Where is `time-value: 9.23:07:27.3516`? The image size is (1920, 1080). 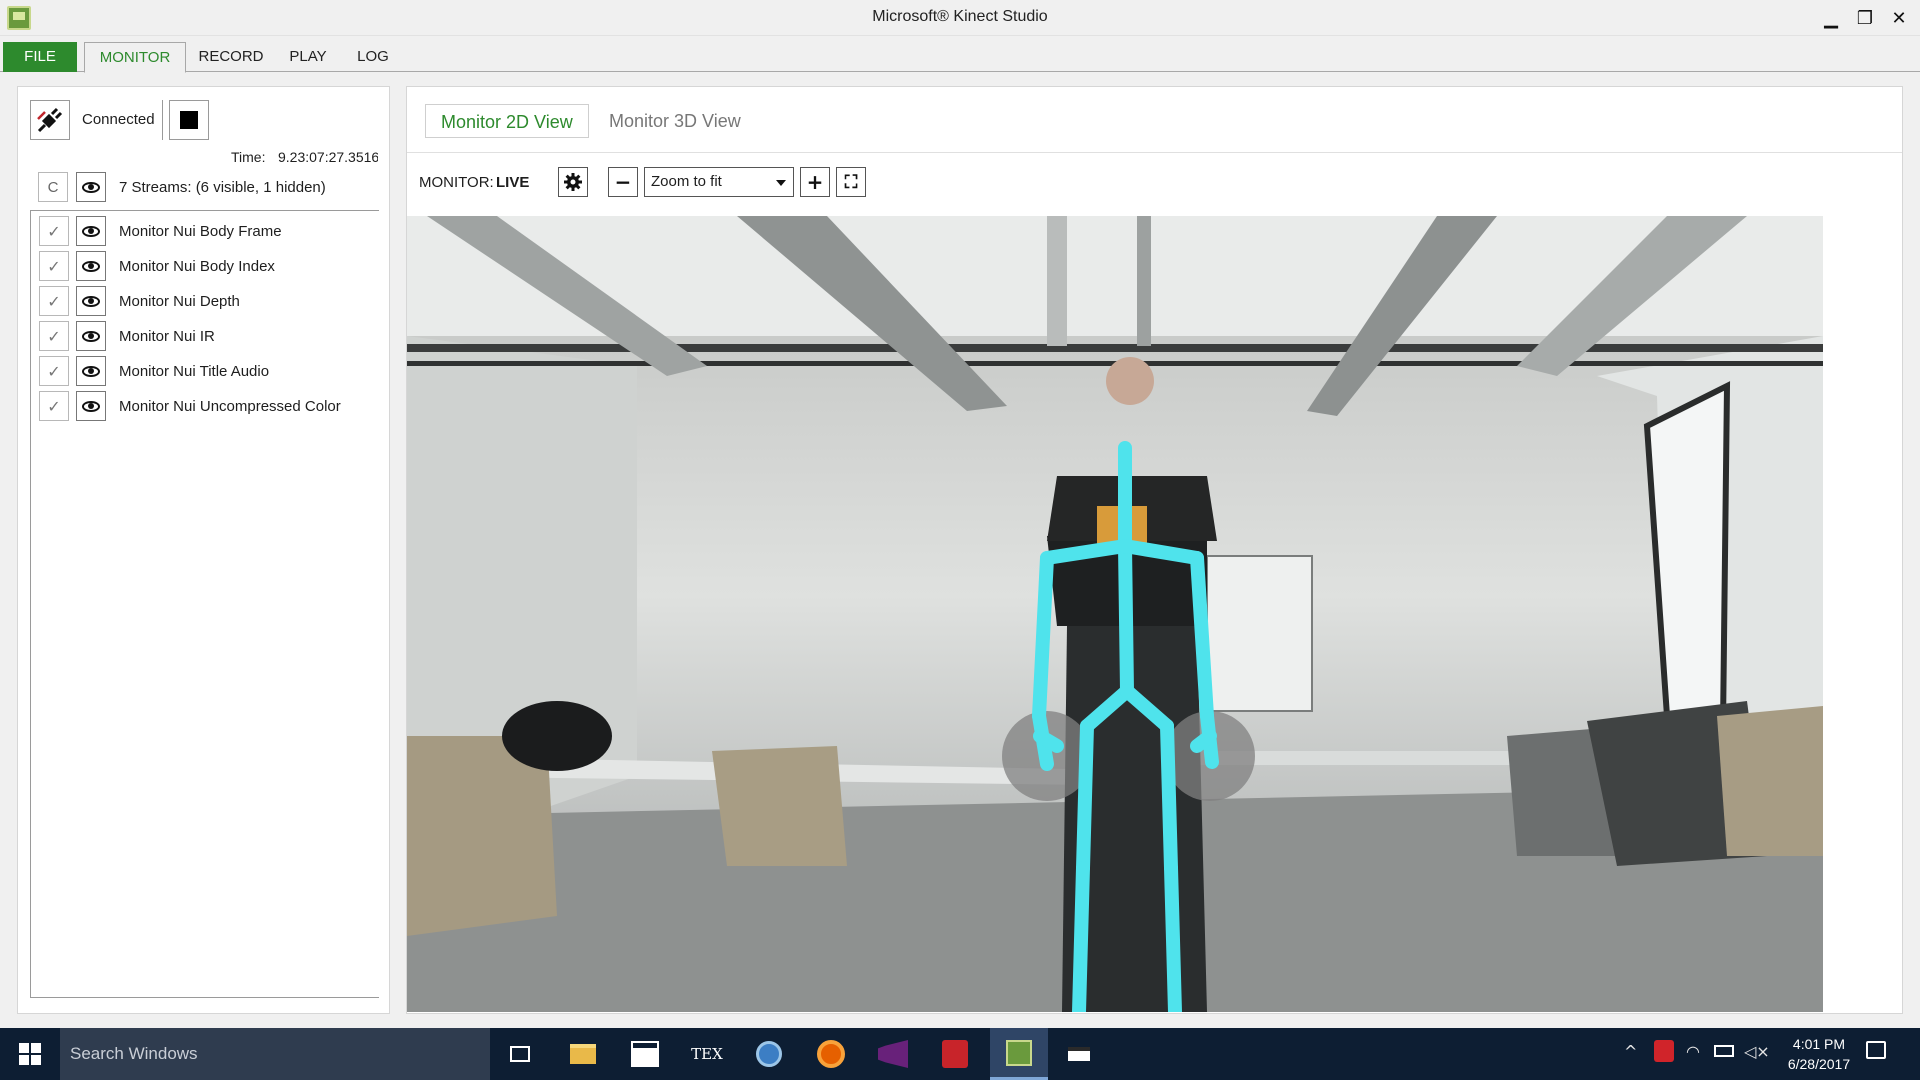
time-value: 9.23:07:27.3516 is located at coordinates (328, 157).